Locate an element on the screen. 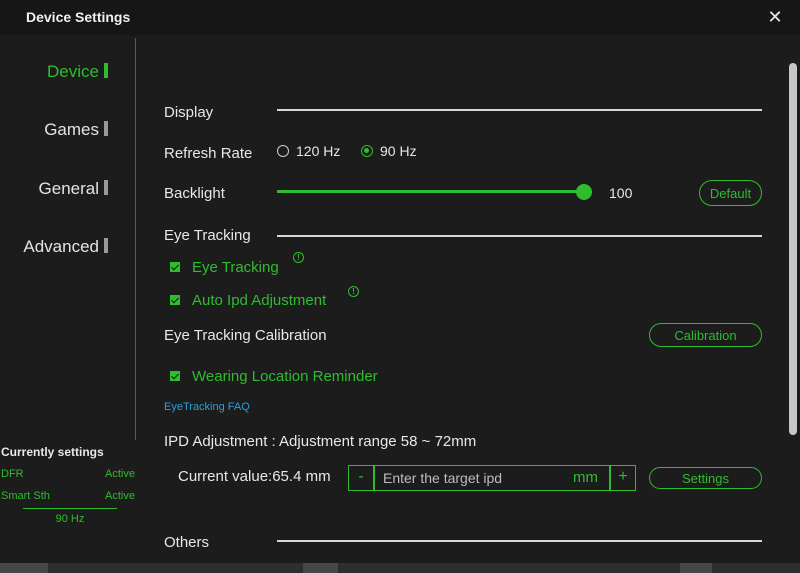  auto-ipd-label: Auto Ipd Adjustment is located at coordinates (259, 300).